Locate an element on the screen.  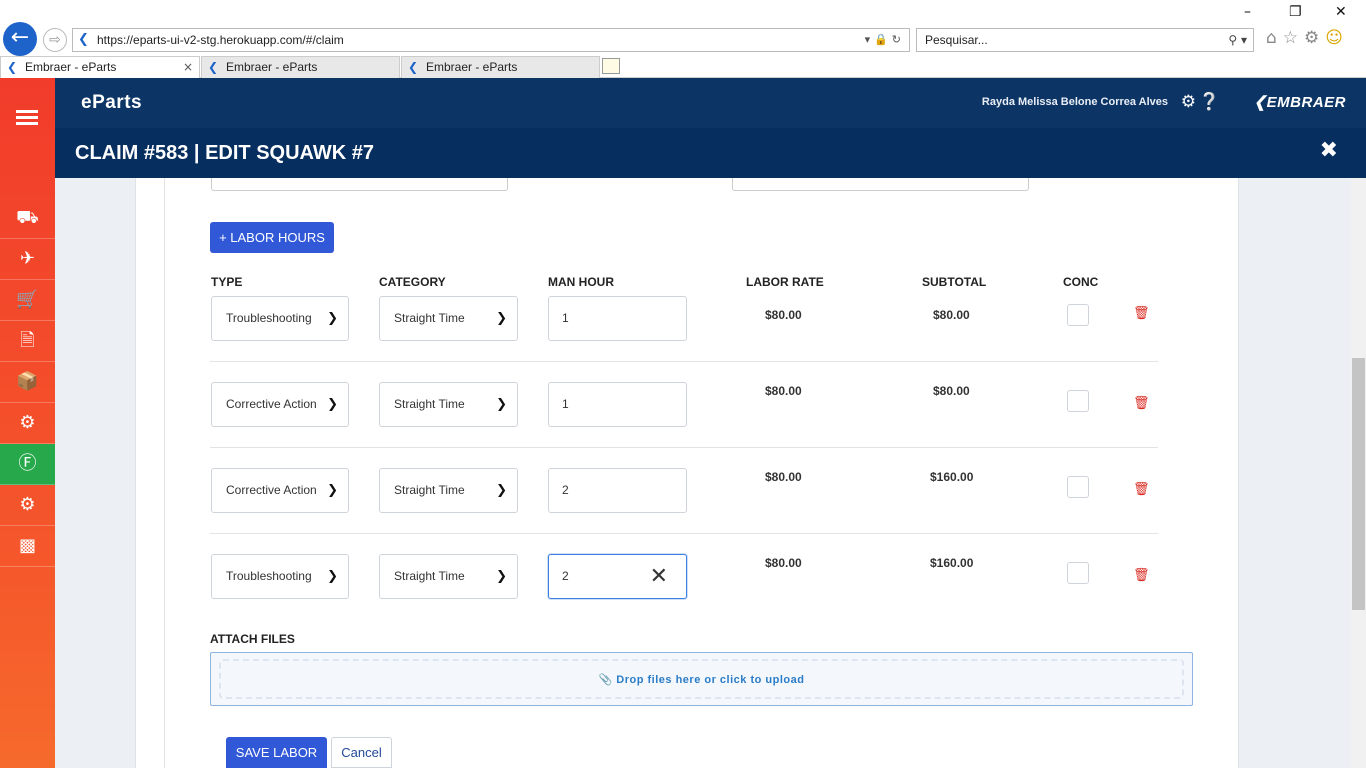
address-controls-icon: ▾🔒↻ is located at coordinates (885, 40).